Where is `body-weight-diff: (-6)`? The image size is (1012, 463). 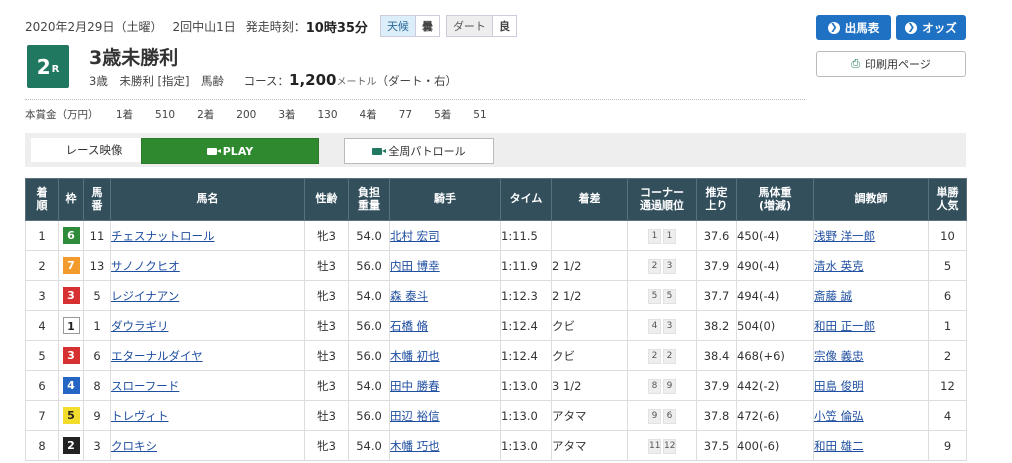 body-weight-diff: (-6) is located at coordinates (769, 445).